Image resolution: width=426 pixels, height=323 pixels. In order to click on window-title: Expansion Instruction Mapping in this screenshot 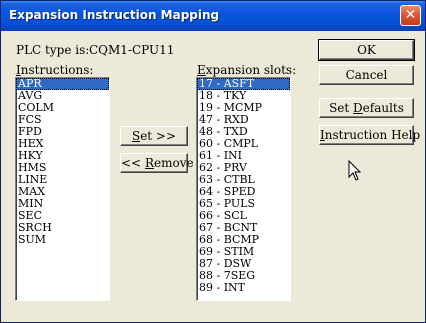, I will do `click(114, 15)`.